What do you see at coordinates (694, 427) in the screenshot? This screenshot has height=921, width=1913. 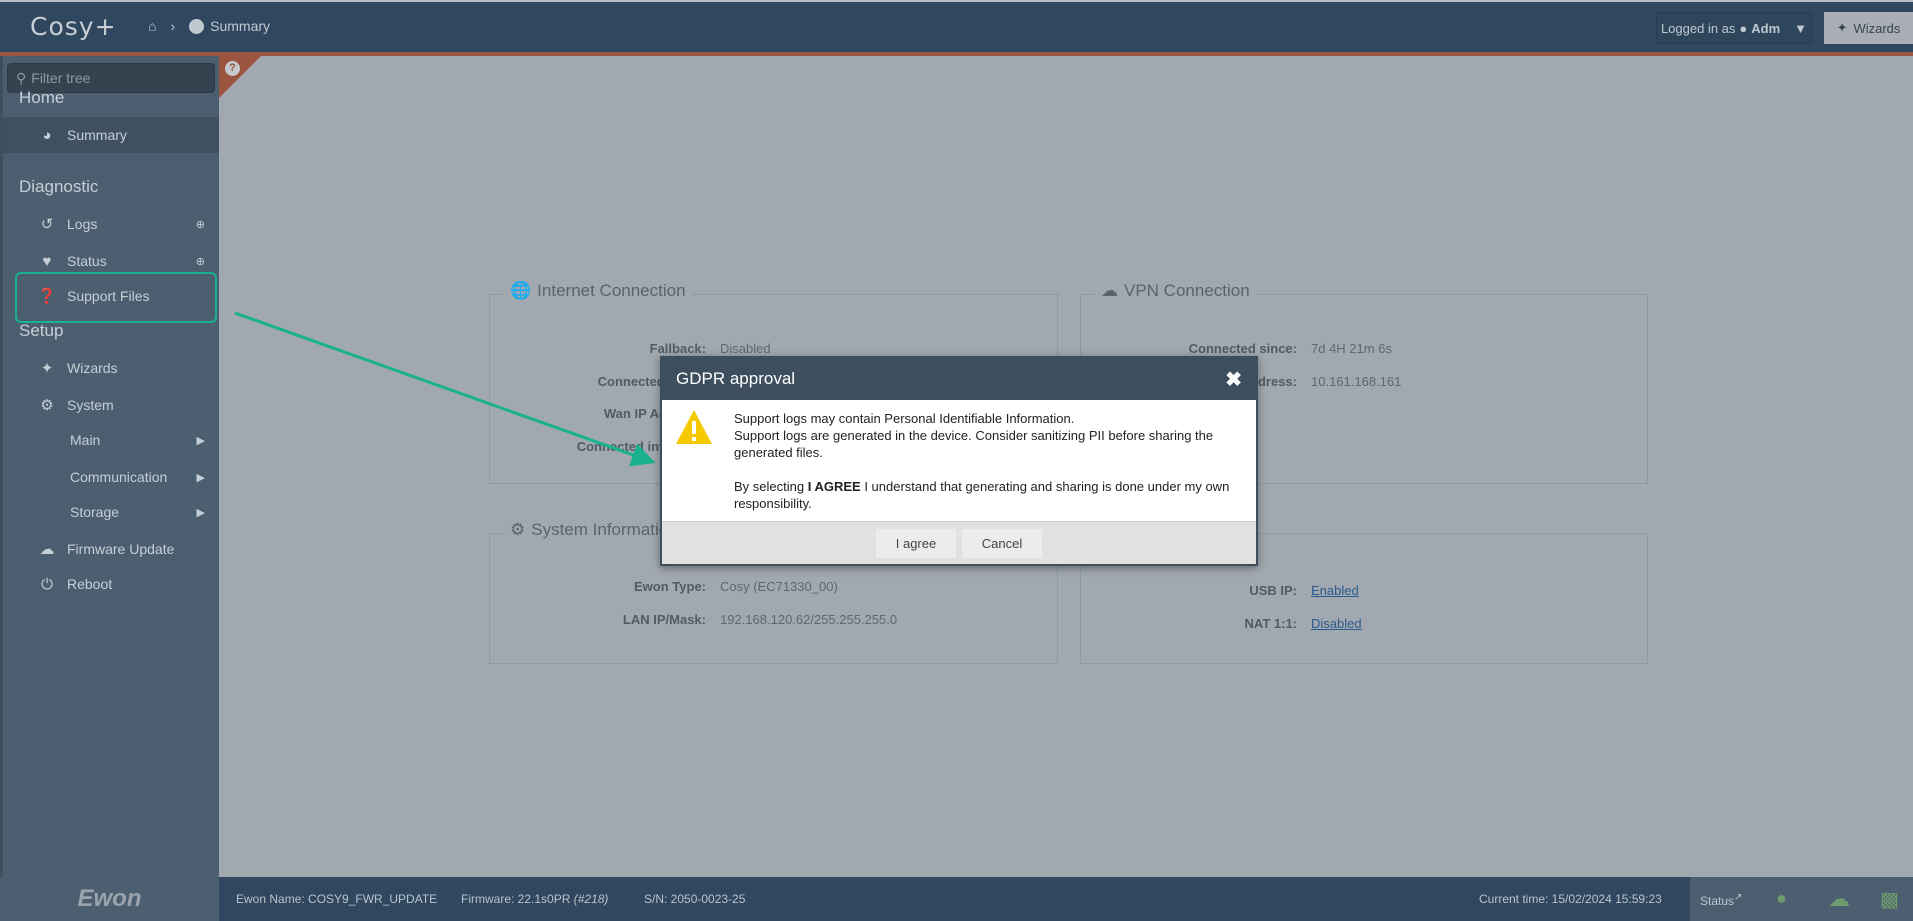 I see `warning-icon` at bounding box center [694, 427].